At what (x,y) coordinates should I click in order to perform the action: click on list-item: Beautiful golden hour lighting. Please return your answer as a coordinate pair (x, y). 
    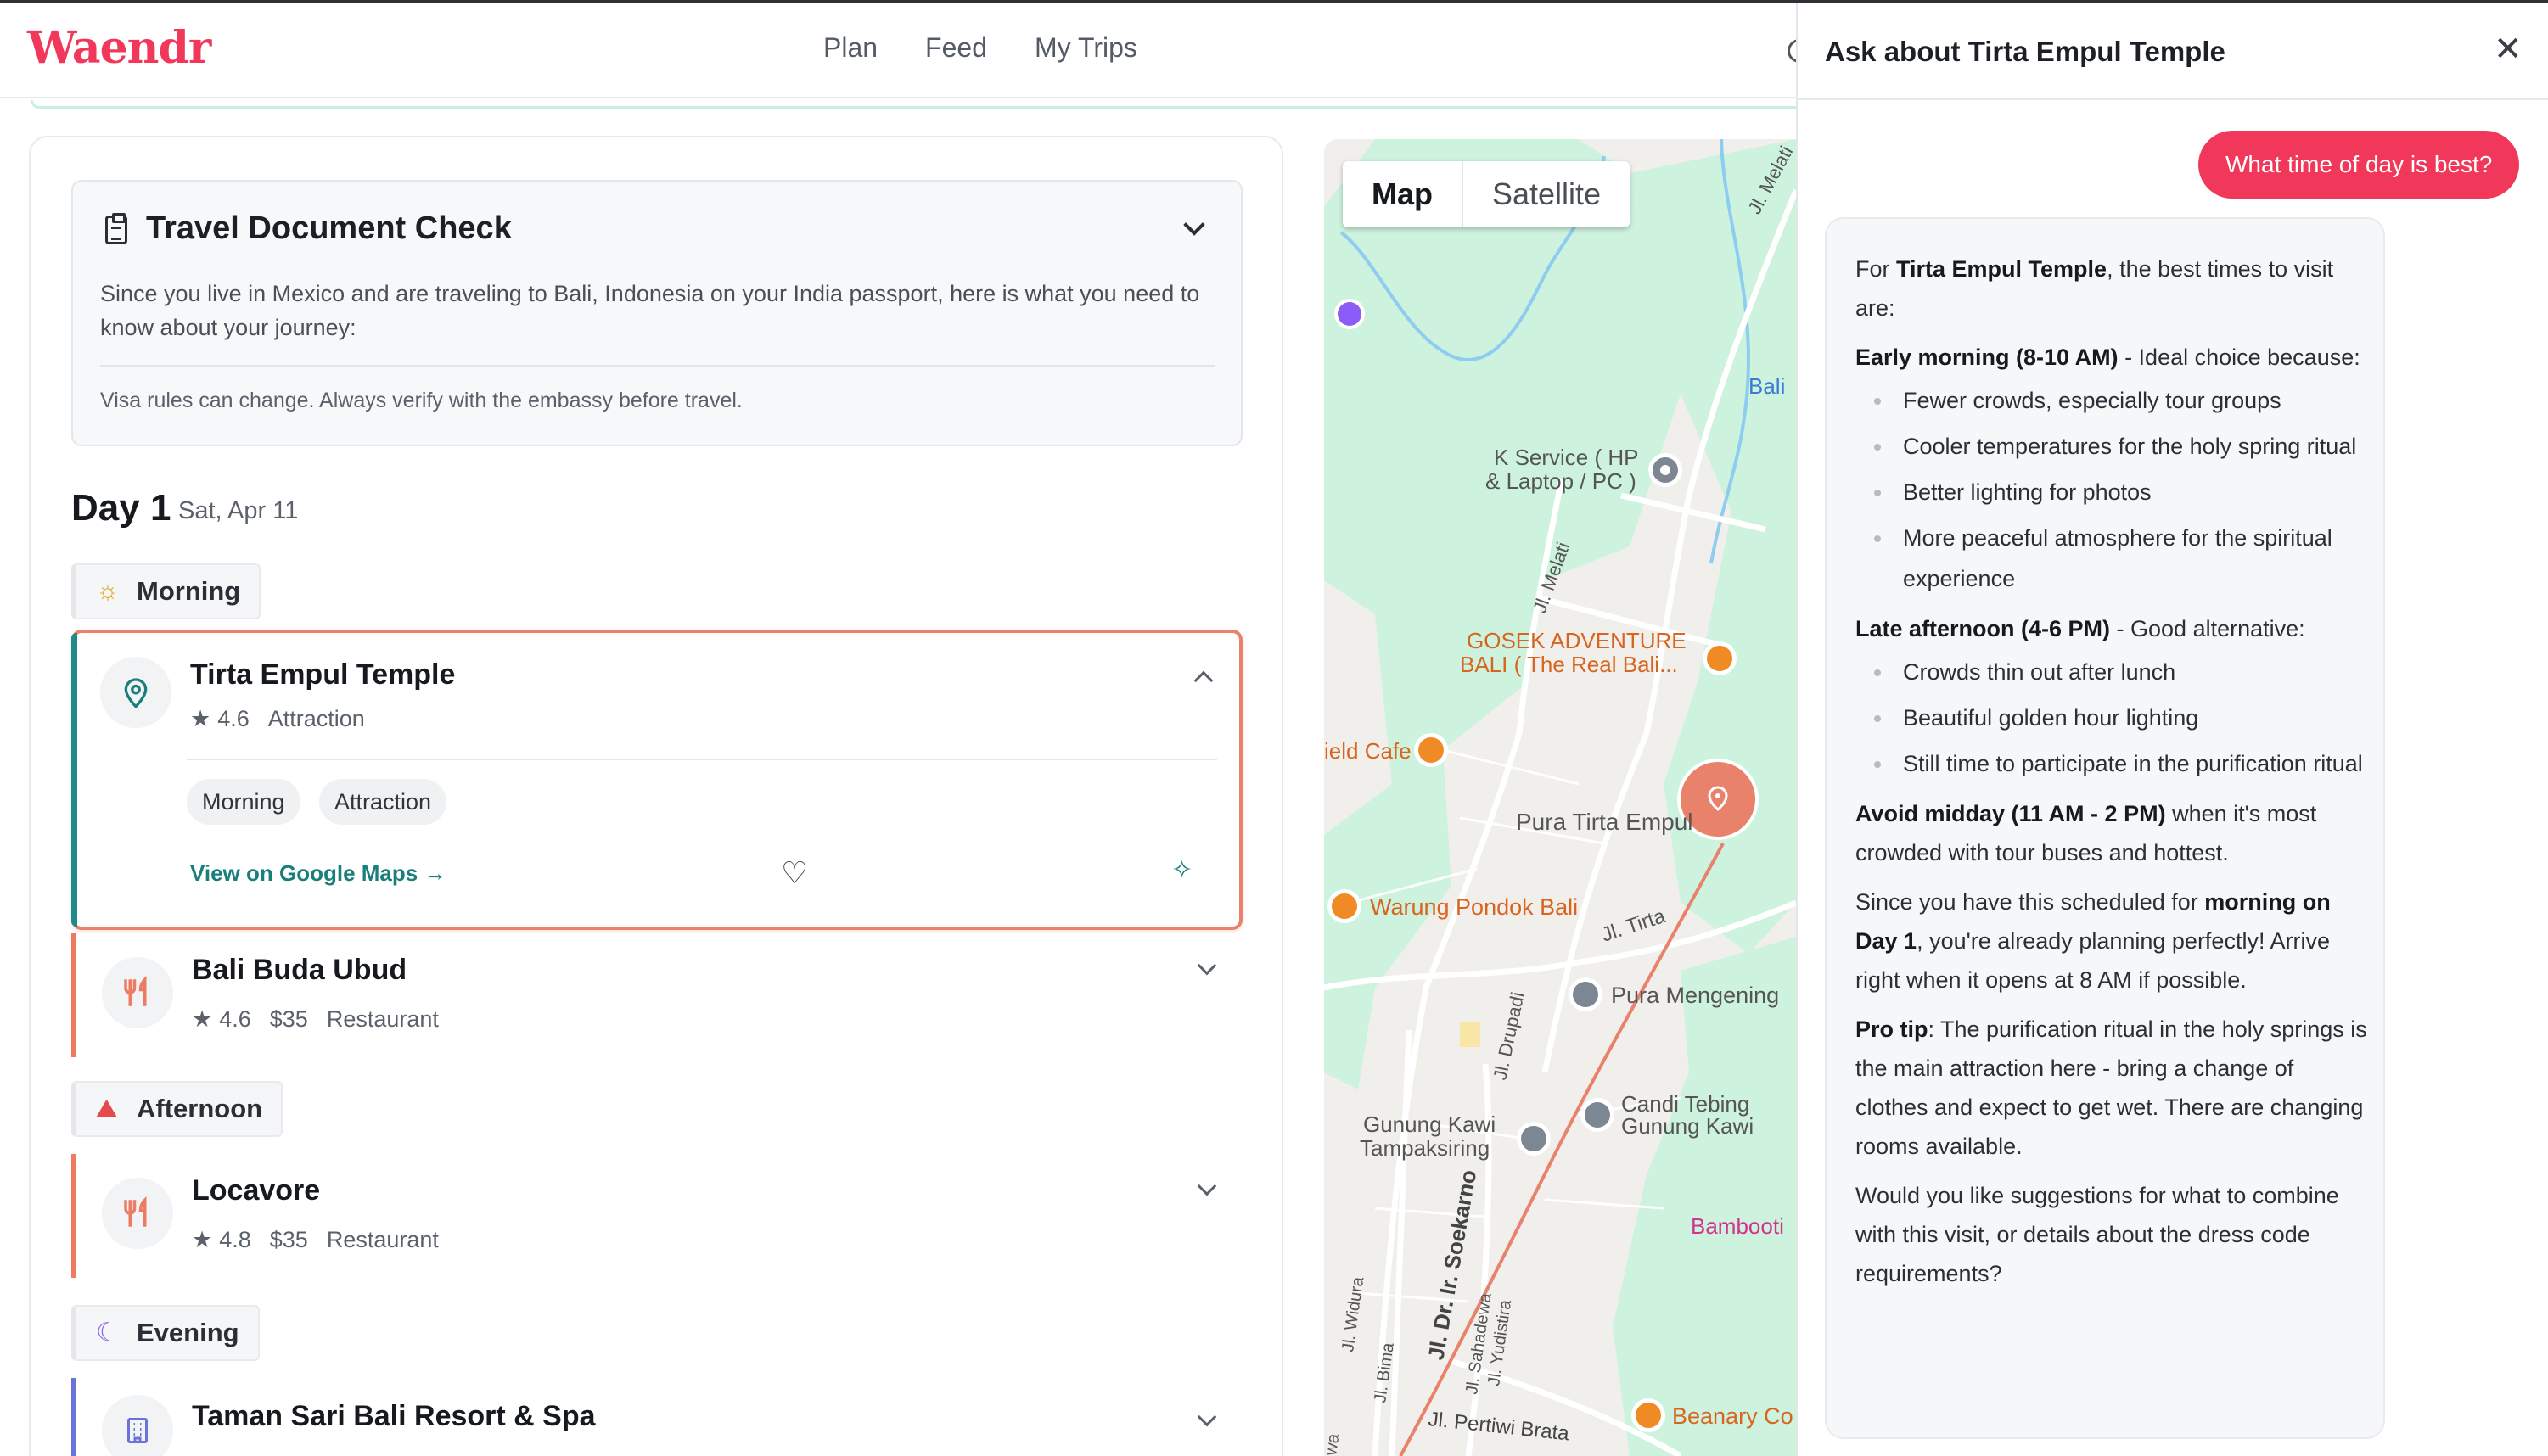
    Looking at the image, I should click on (2112, 717).